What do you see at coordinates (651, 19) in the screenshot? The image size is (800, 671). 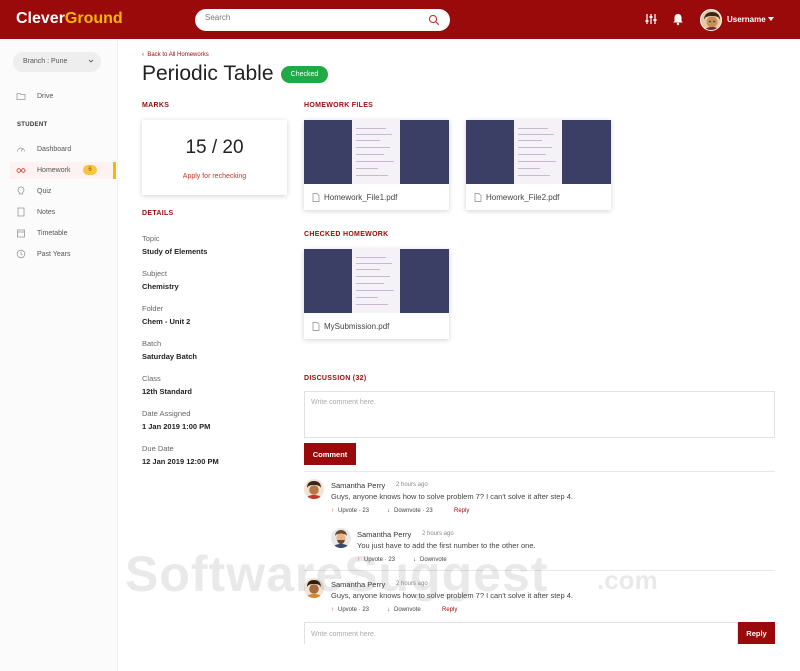 I see `filter-sliders-icon` at bounding box center [651, 19].